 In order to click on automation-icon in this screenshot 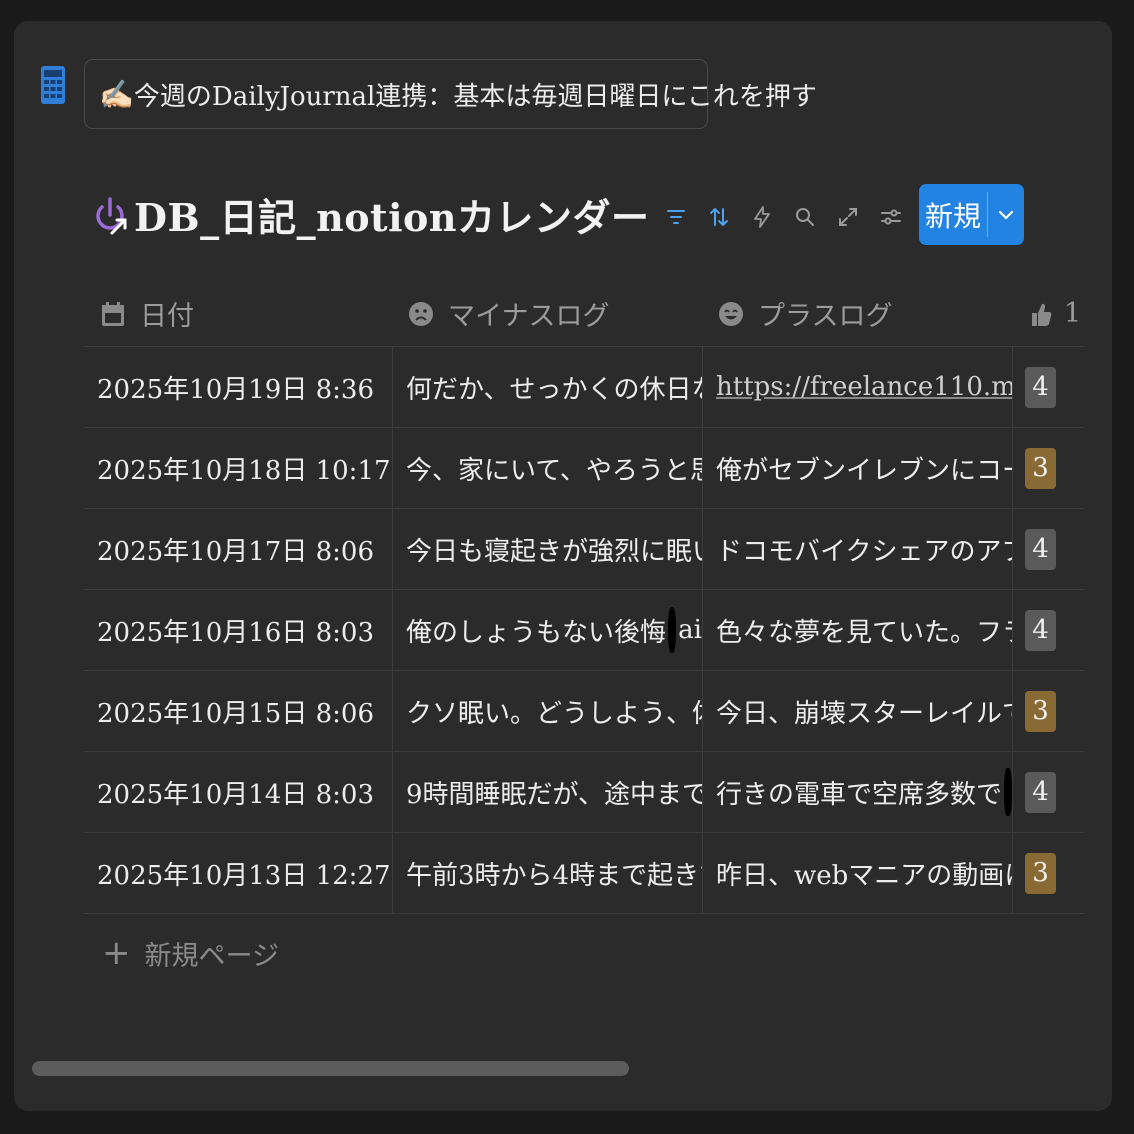, I will do `click(761, 217)`.